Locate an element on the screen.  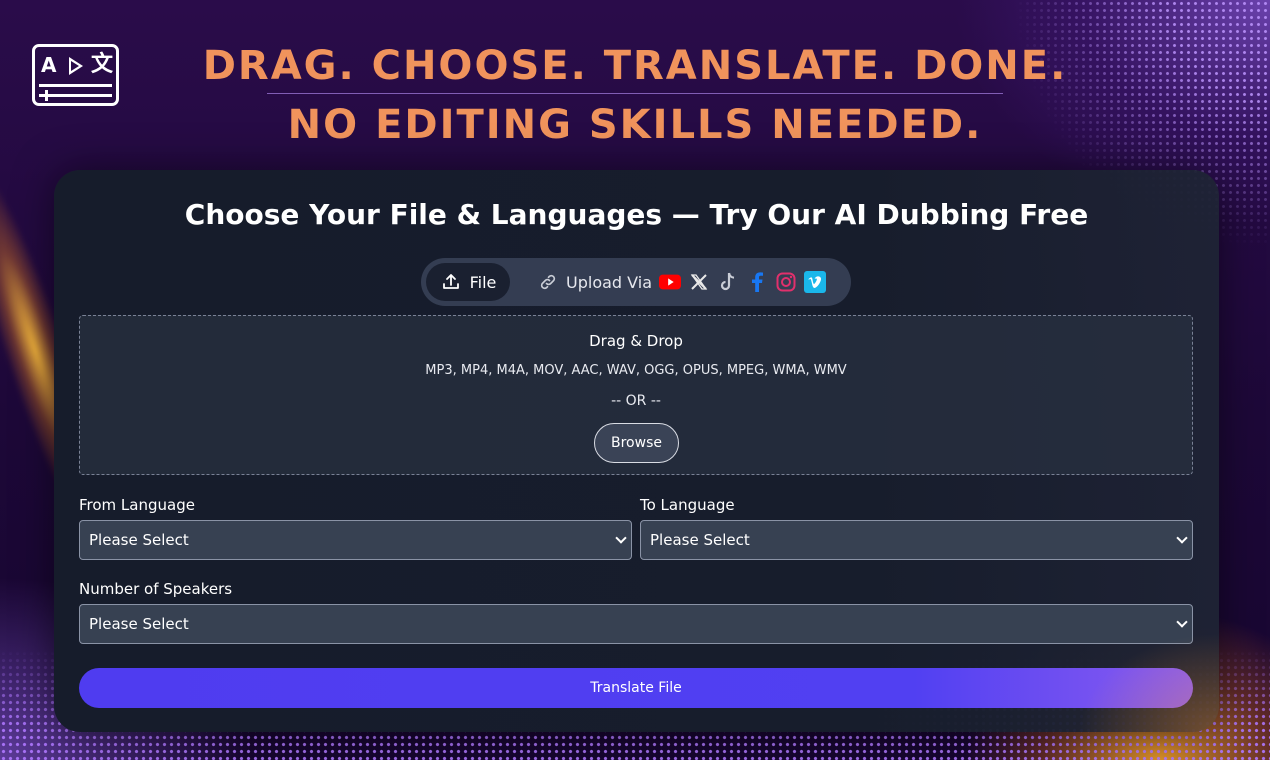
facebook-icon is located at coordinates (757, 282).